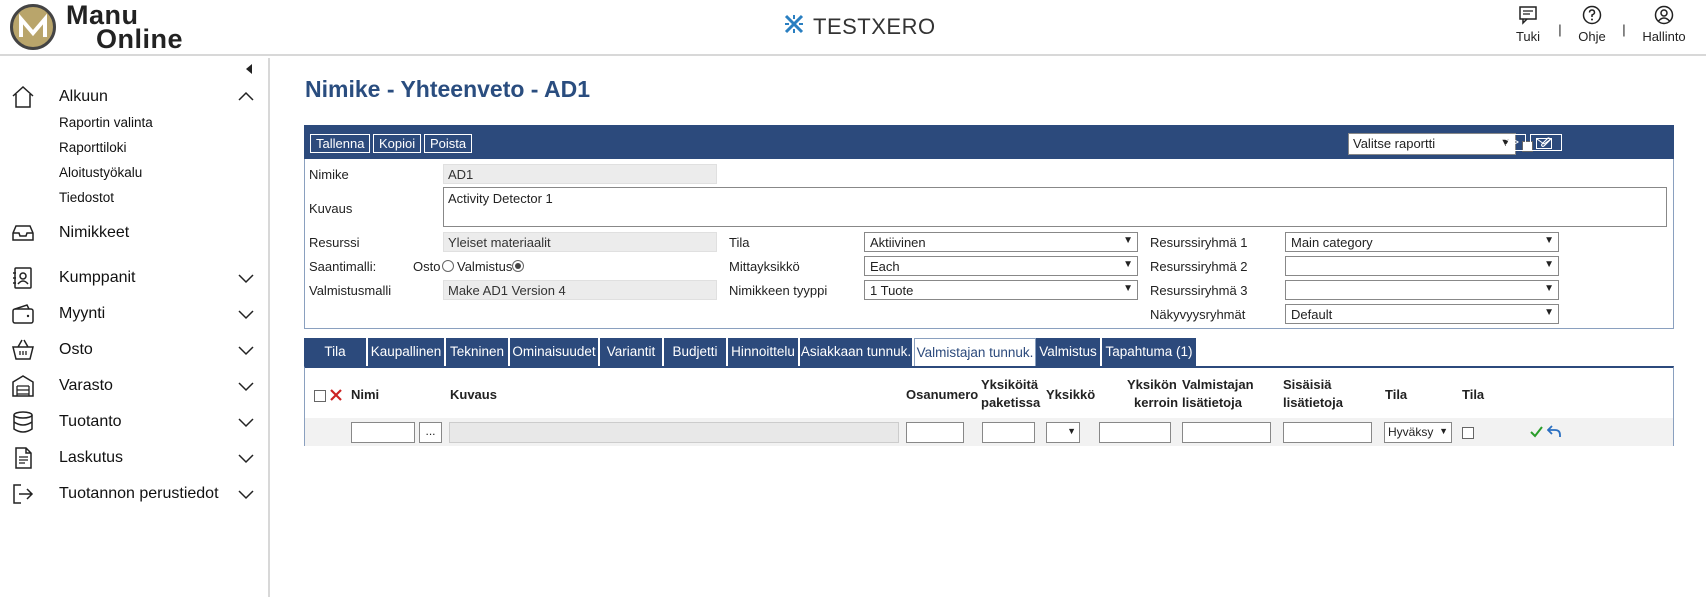 Image resolution: width=1706 pixels, height=597 pixels. Describe the element at coordinates (1008, 432) in the screenshot. I see `yks-paketissa-input` at that location.